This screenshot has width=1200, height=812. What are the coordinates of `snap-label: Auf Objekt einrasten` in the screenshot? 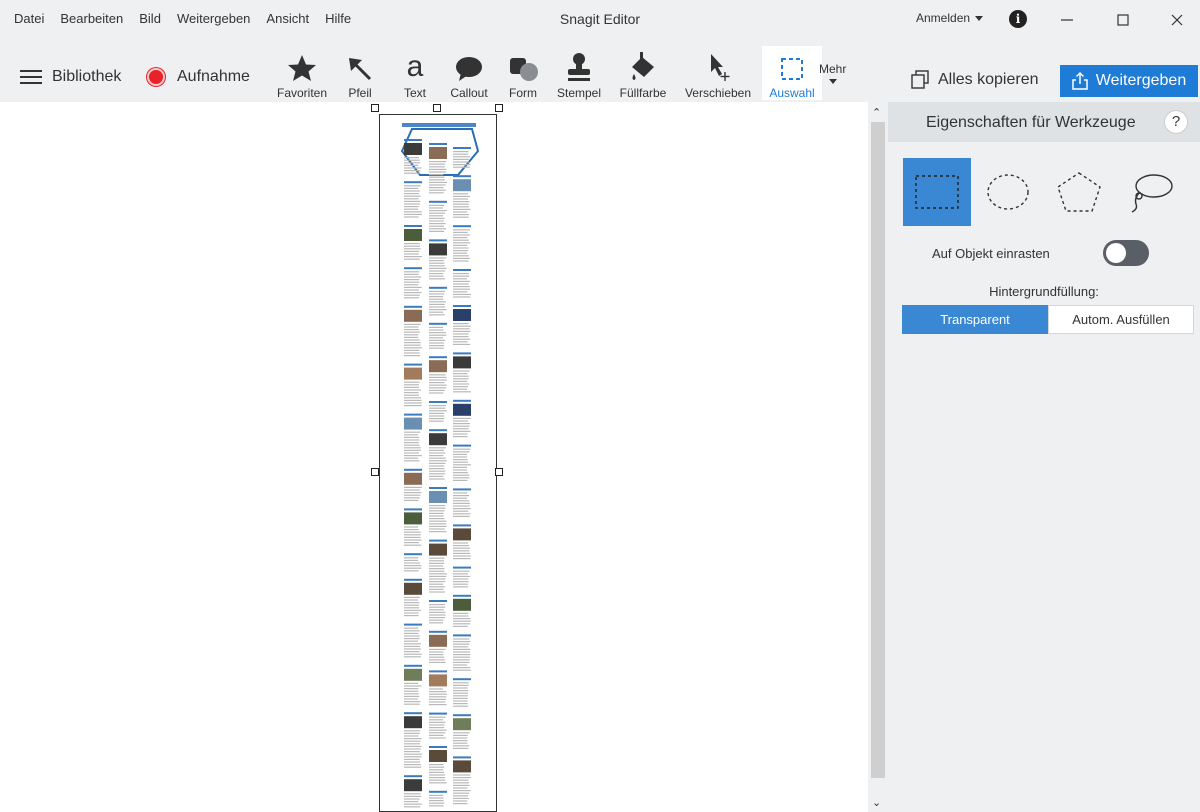 It's located at (991, 253).